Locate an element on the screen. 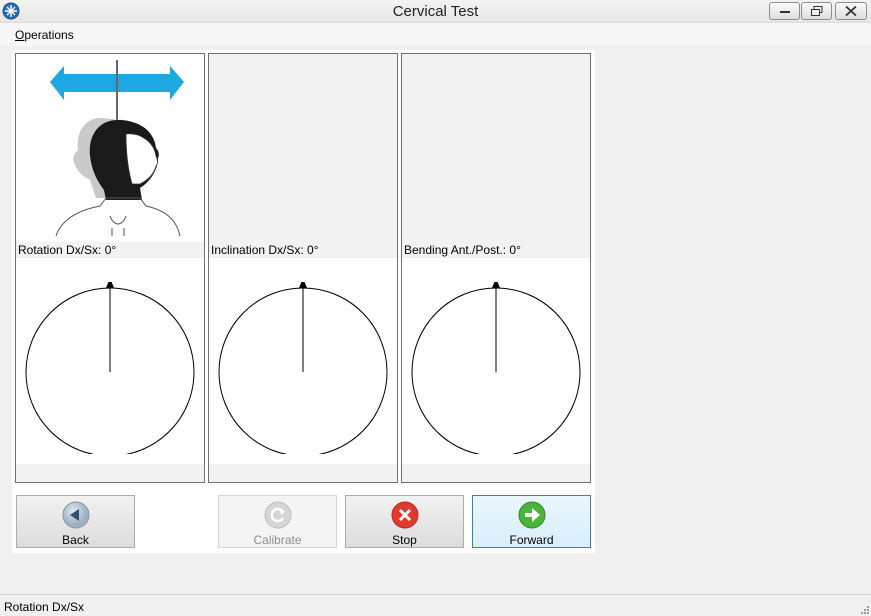  inclination-label: Inclination Dx/Sx: 0° is located at coordinates (265, 250).